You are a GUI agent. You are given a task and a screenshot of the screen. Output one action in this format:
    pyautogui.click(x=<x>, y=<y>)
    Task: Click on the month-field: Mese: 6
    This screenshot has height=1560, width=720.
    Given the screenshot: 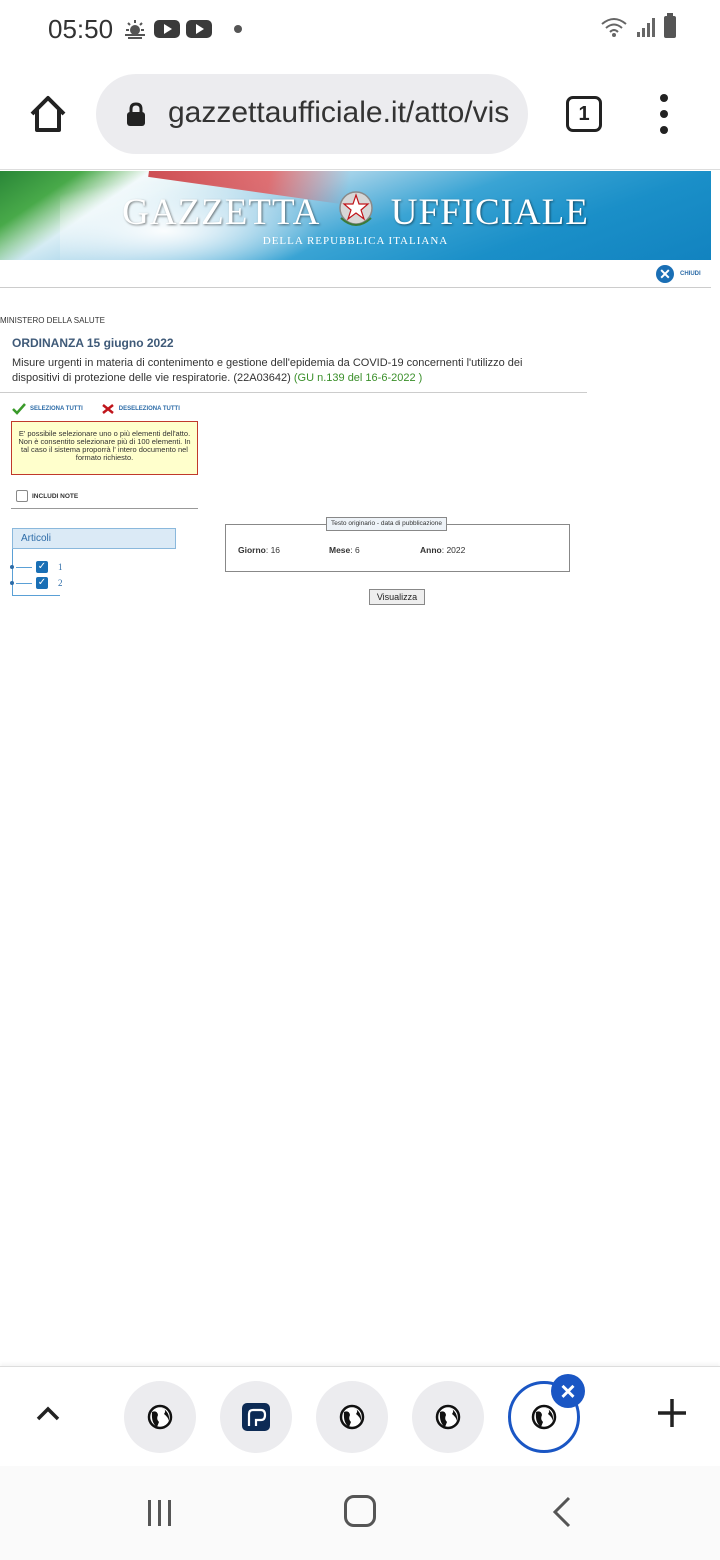 What is the action you would take?
    pyautogui.click(x=344, y=550)
    